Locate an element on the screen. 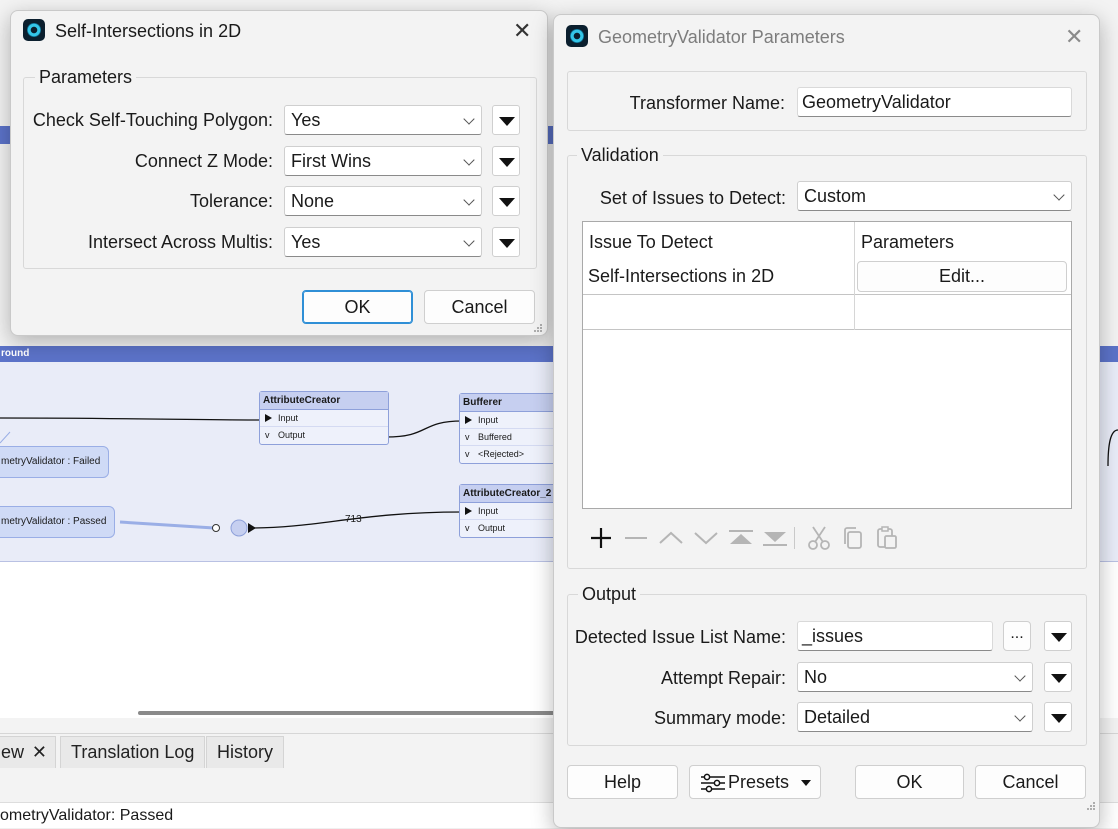 This screenshot has width=1118, height=829. horizontal-scrollbar is located at coordinates (348, 713).